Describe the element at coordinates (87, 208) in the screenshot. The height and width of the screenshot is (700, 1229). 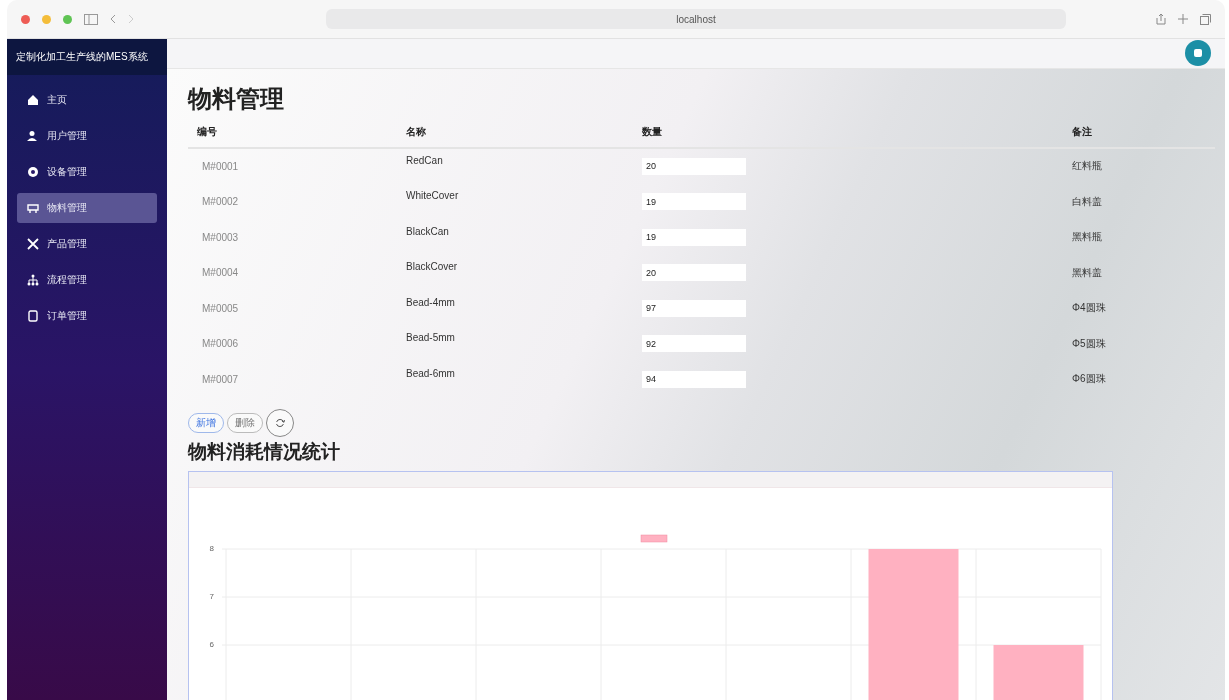
I see `nav-item: 物料管理` at that location.